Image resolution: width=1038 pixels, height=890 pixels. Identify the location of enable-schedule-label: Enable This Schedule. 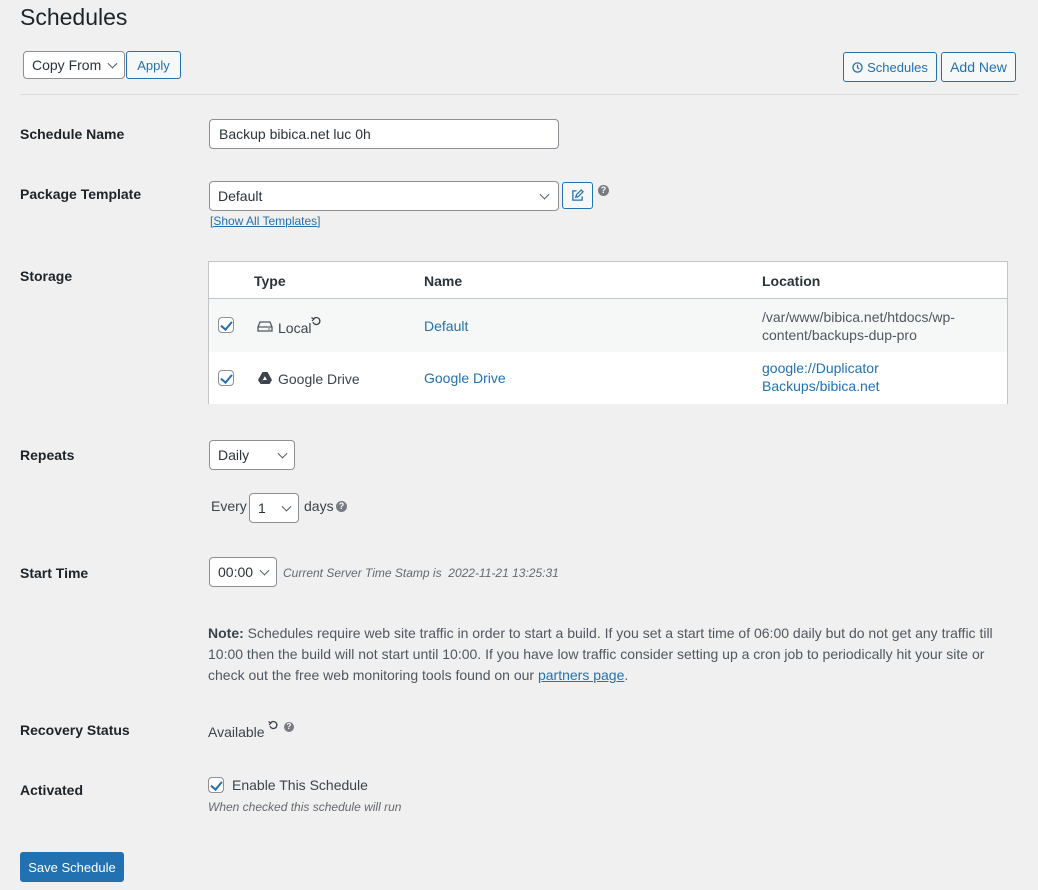
(300, 785).